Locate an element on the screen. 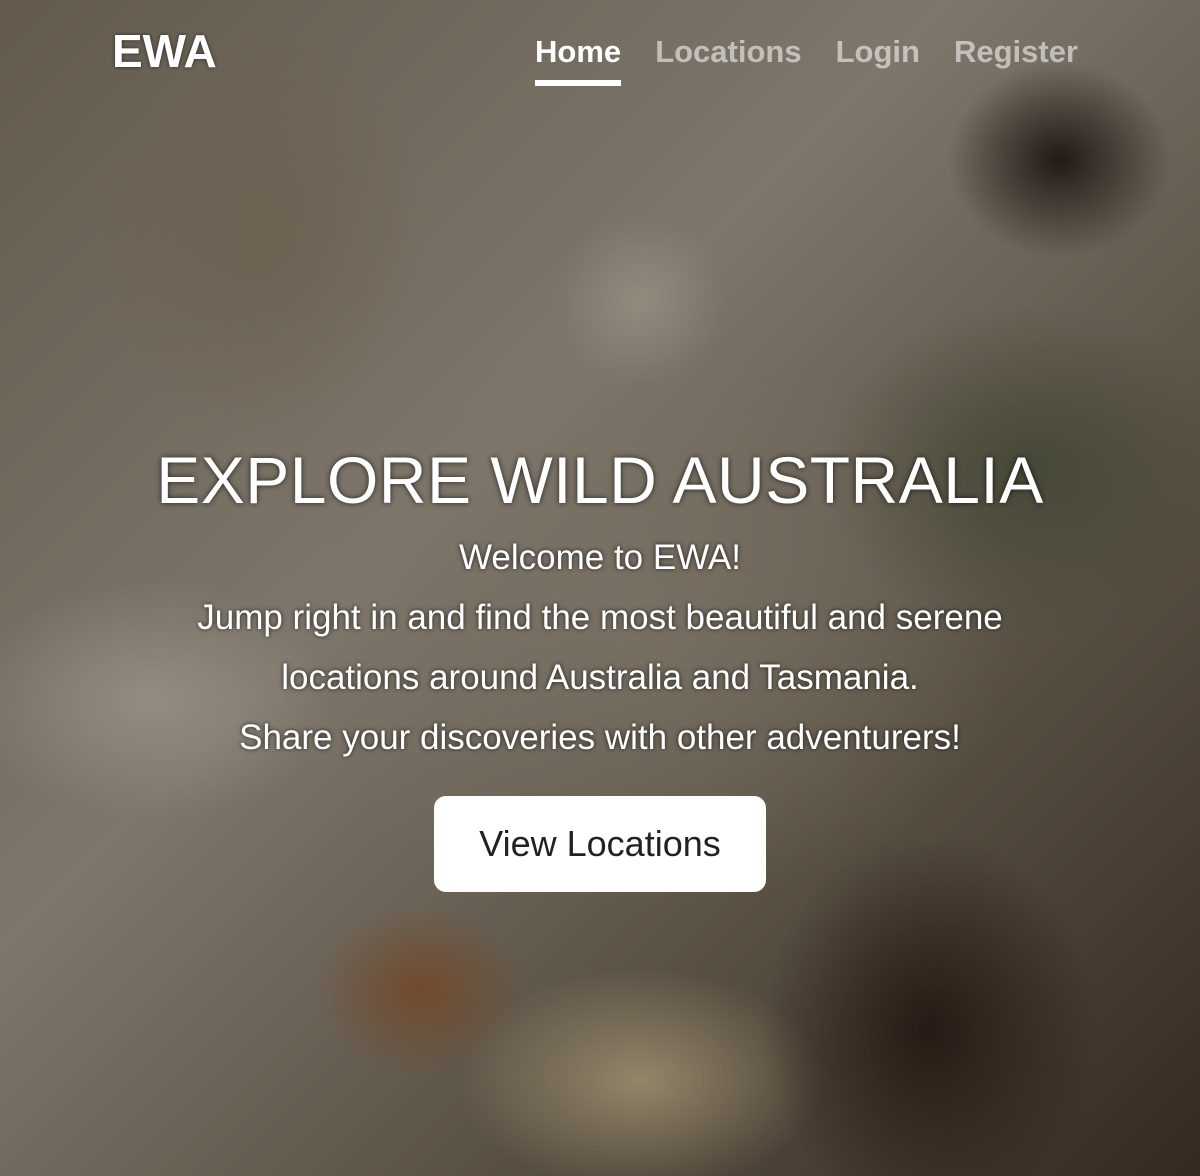  nav-link-locations: Locations is located at coordinates (728, 57).